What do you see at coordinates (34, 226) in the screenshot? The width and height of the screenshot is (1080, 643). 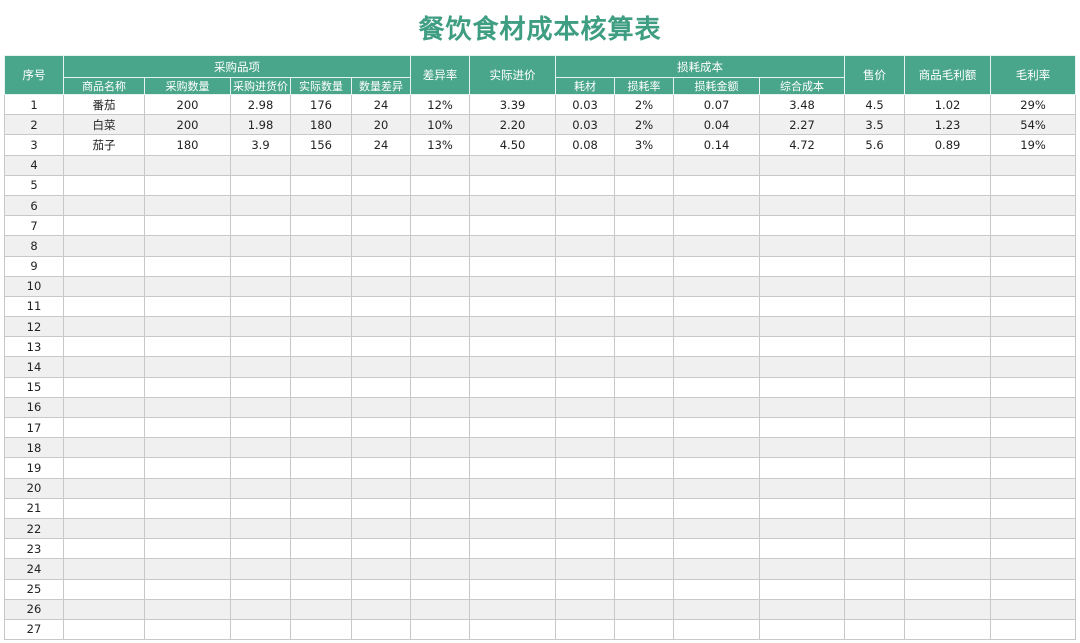 I see `cell-seq: 7` at bounding box center [34, 226].